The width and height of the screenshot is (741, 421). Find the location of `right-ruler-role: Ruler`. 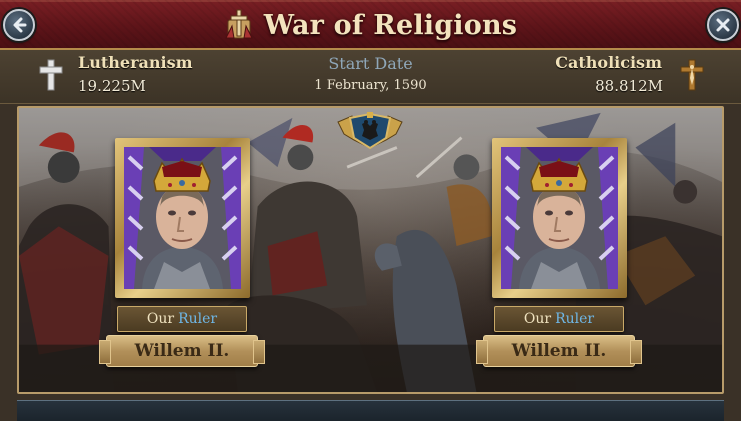

right-ruler-role: Ruler is located at coordinates (575, 319).